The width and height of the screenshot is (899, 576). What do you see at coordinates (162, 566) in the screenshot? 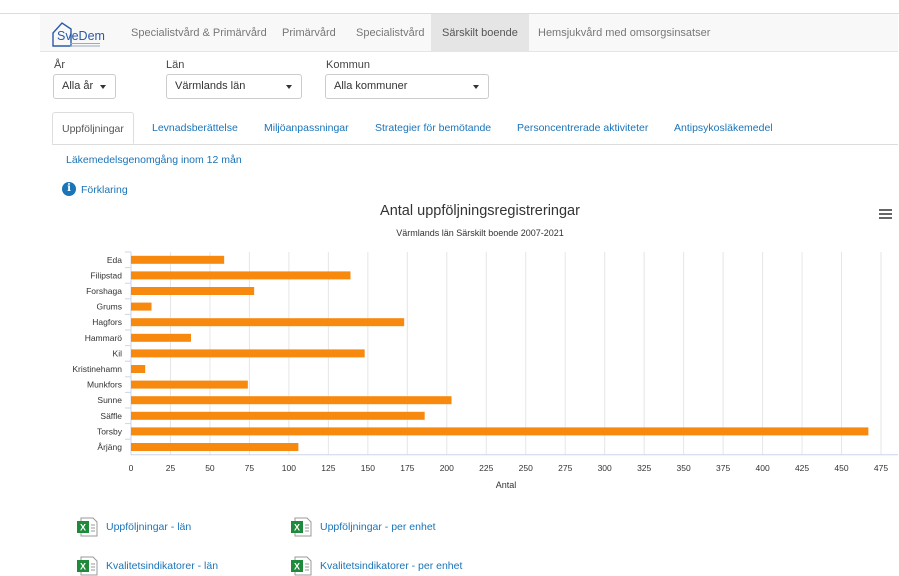
I see `download-label: Kvalitetsindikatorer - län` at bounding box center [162, 566].